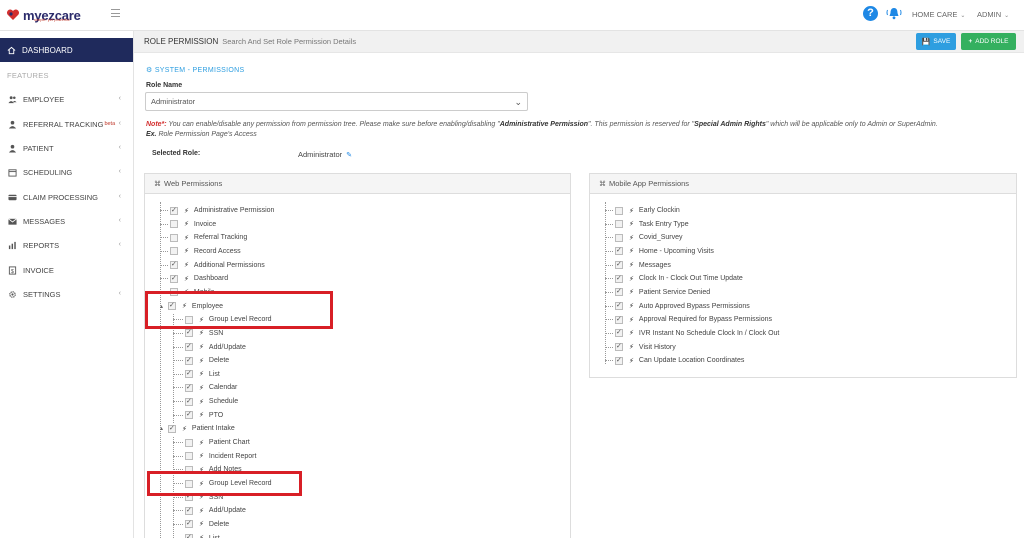 Image resolution: width=1024 pixels, height=538 pixels. I want to click on web-permission-node: ⚡ Incident Report, so click(214, 456).